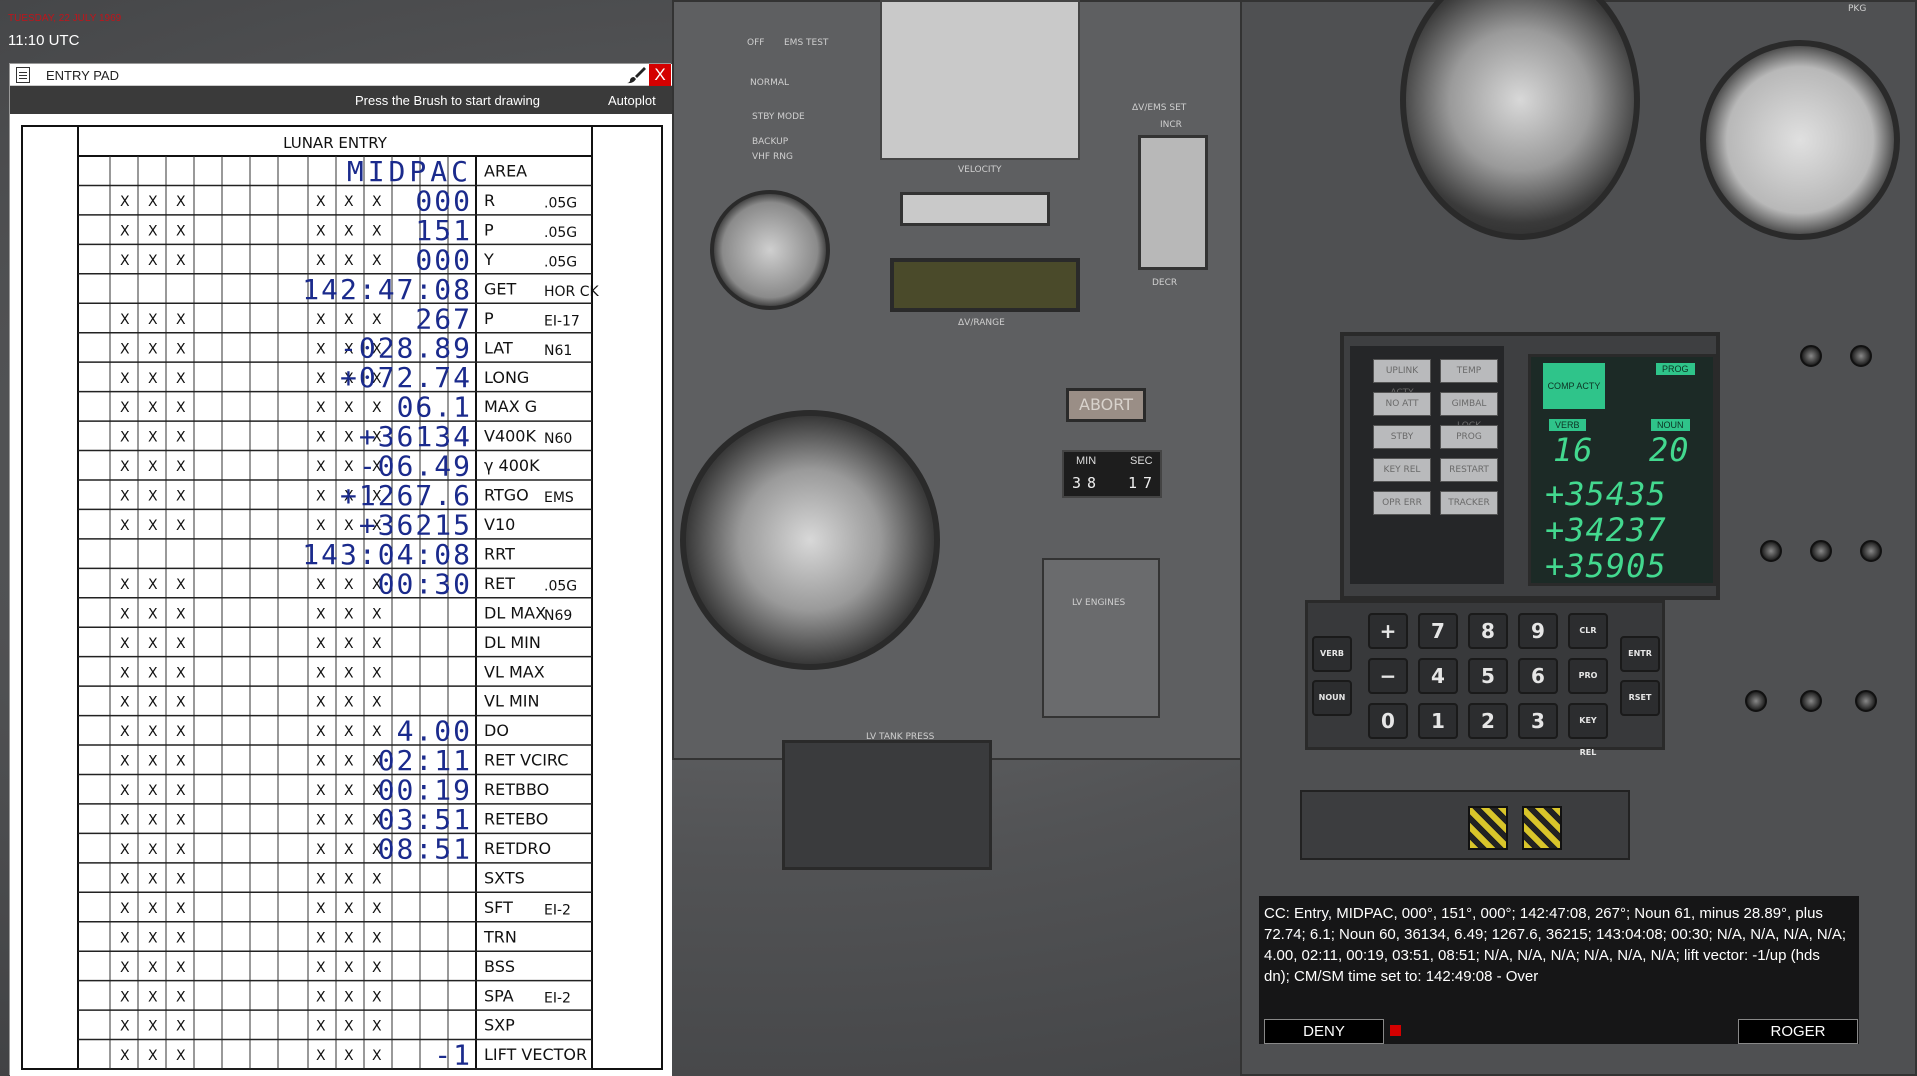 Image resolution: width=1917 pixels, height=1076 pixels. What do you see at coordinates (1173, 202) in the screenshot?
I see `dv-ems-set-switch` at bounding box center [1173, 202].